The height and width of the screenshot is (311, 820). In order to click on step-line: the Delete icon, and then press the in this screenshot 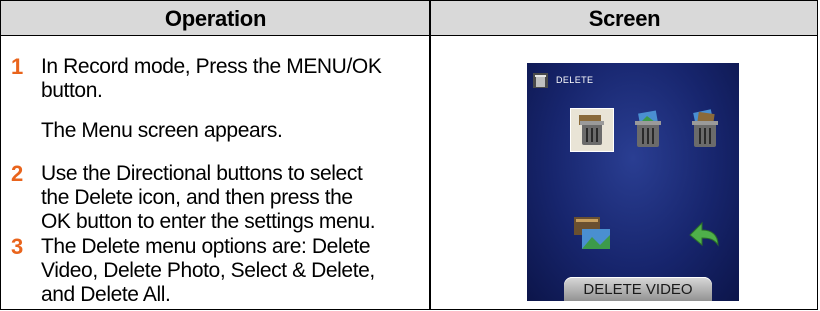, I will do `click(197, 197)`.